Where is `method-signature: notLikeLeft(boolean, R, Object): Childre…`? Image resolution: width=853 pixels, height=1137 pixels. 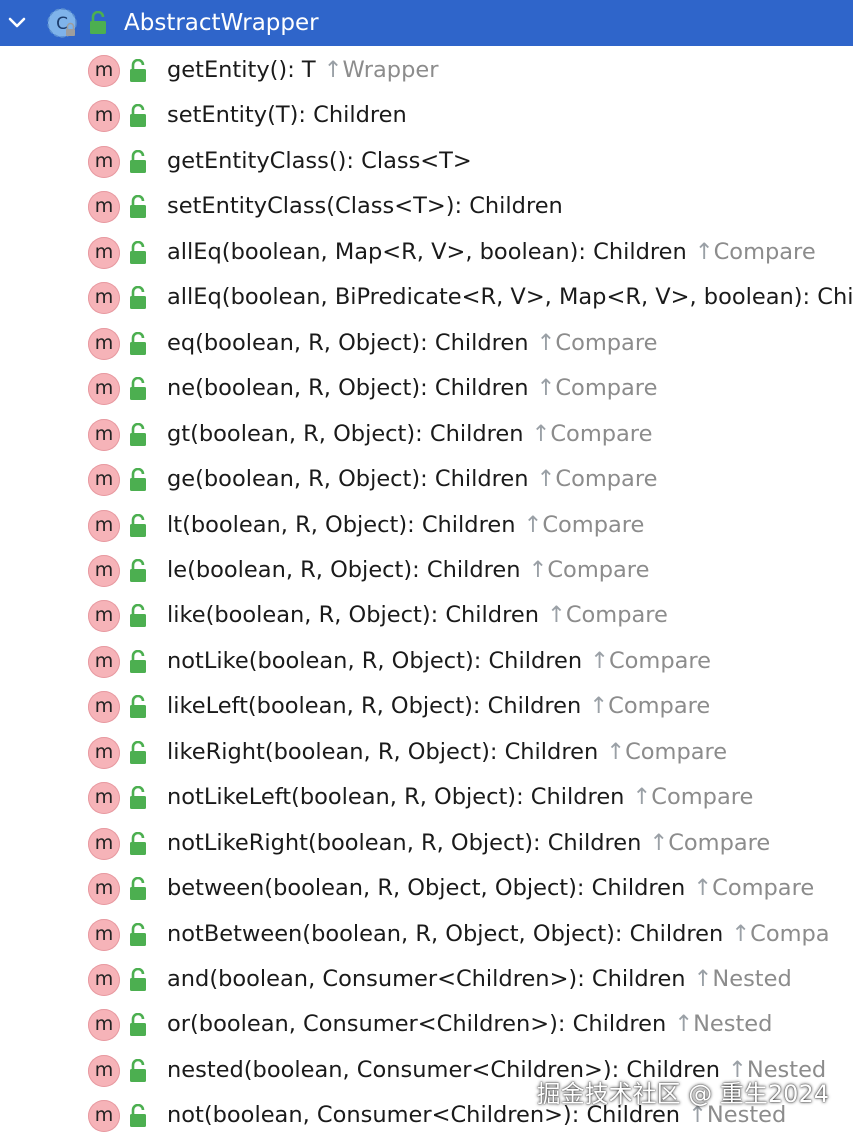 method-signature: notLikeLeft(boolean, R, Object): Childre… is located at coordinates (396, 797).